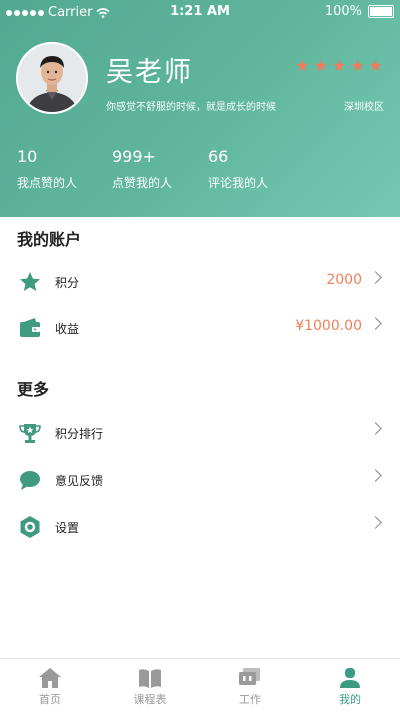 The image size is (400, 712). What do you see at coordinates (30, 281) in the screenshot?
I see `star-icon` at bounding box center [30, 281].